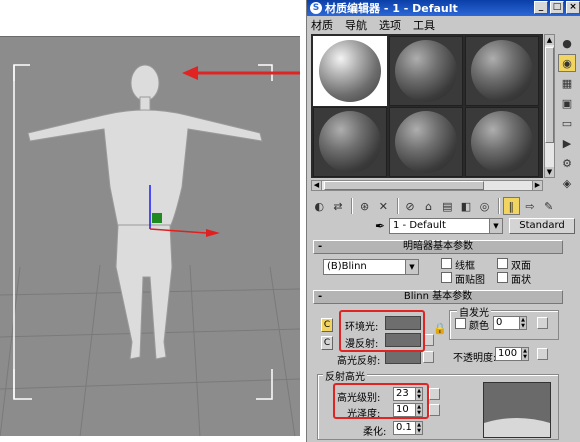 Image resolution: width=580 pixels, height=442 pixels. I want to click on annotation-arrow, so click(241, 73).